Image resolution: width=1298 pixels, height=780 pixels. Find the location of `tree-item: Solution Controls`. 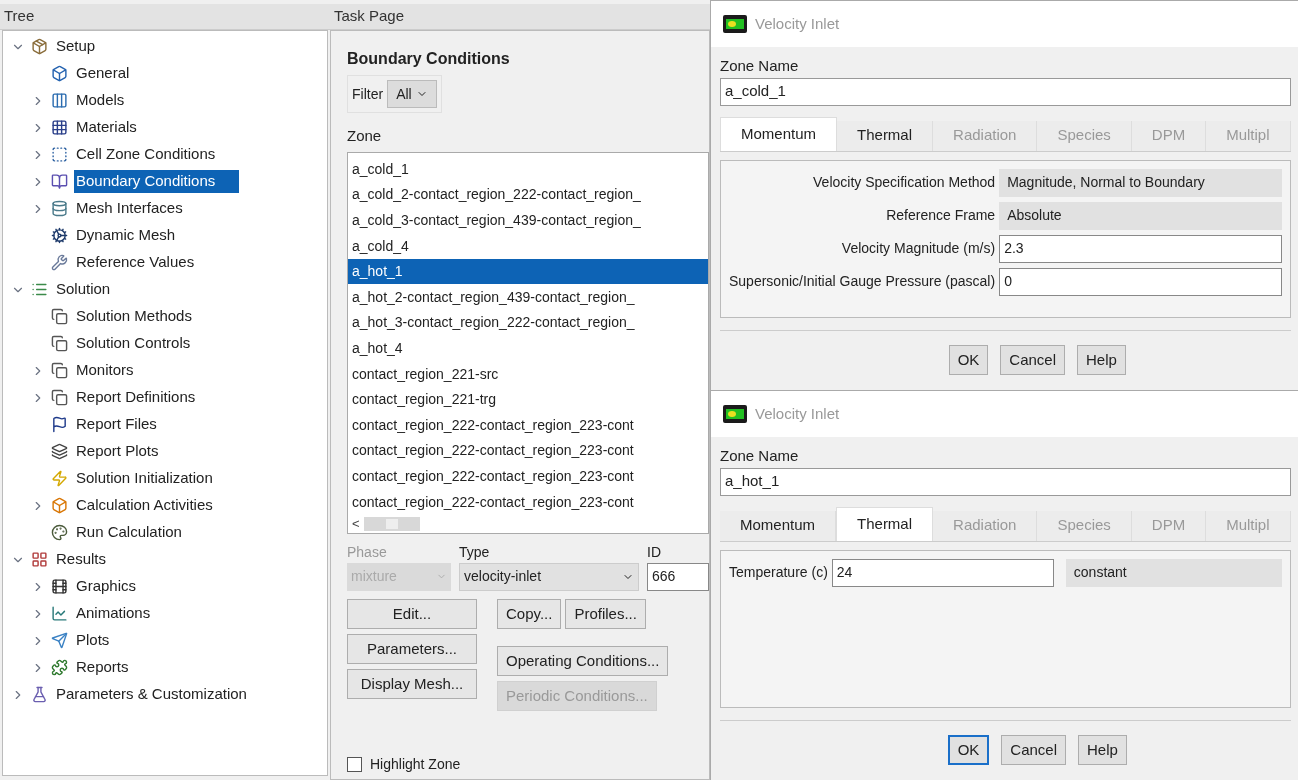

tree-item: Solution Controls is located at coordinates (133, 343).